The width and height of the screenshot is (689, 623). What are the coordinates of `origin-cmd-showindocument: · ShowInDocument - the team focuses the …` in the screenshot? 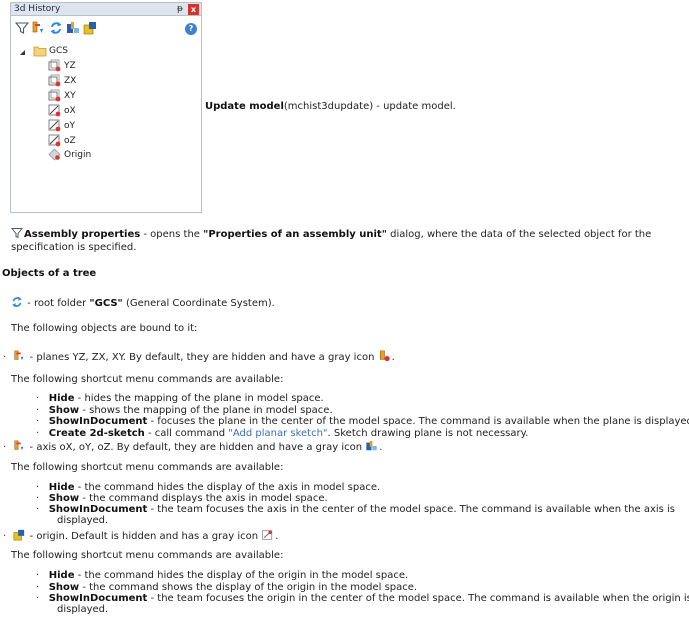 It's located at (362, 599).